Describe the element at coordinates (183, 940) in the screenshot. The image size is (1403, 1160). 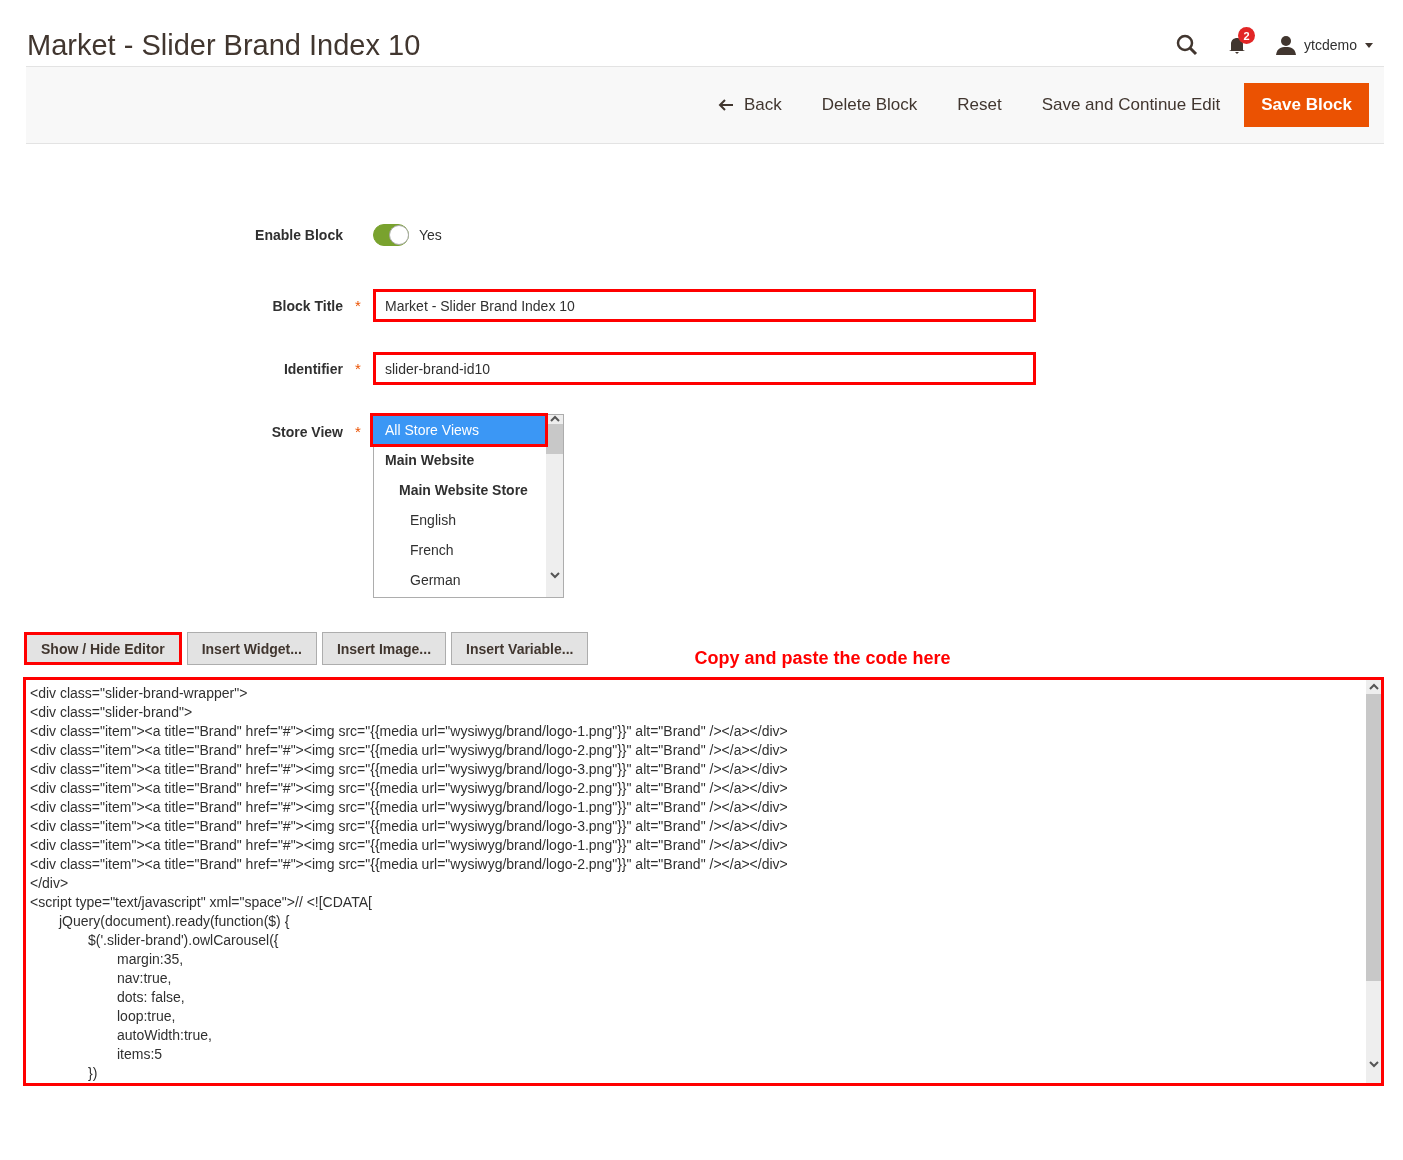
I see `code-line: $('.slider-brand').owlCarousel({` at that location.